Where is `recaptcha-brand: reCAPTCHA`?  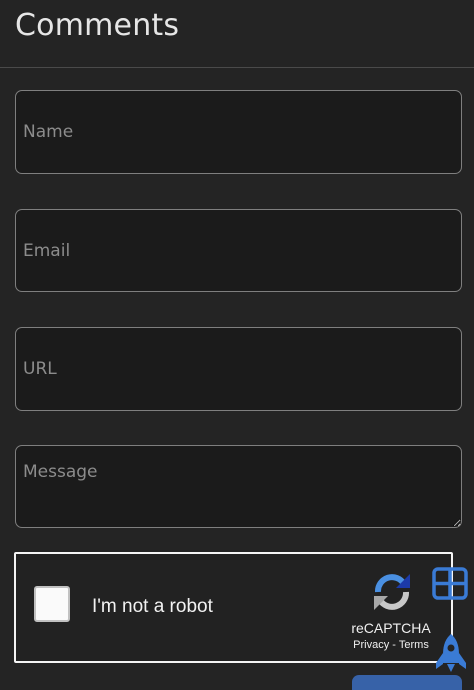
recaptcha-brand: reCAPTCHA is located at coordinates (391, 628).